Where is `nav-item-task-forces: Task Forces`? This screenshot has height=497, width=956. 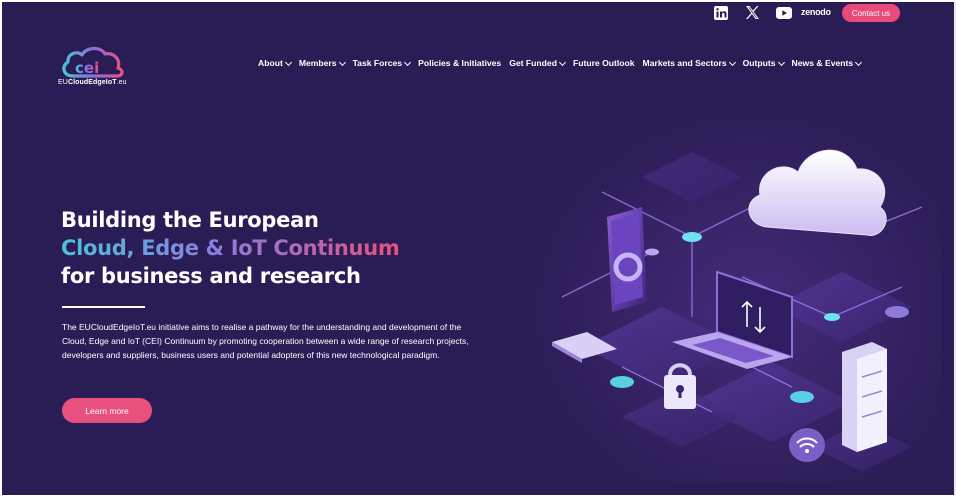
nav-item-task-forces: Task Forces is located at coordinates (382, 63).